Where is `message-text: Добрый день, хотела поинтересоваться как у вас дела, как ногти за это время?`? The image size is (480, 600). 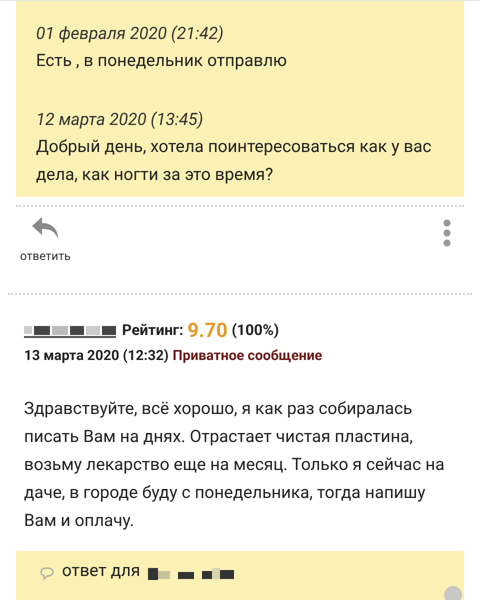 message-text: Добрый день, хотела поинтересоваться как у вас дела, как ногти за это время? is located at coordinates (234, 161).